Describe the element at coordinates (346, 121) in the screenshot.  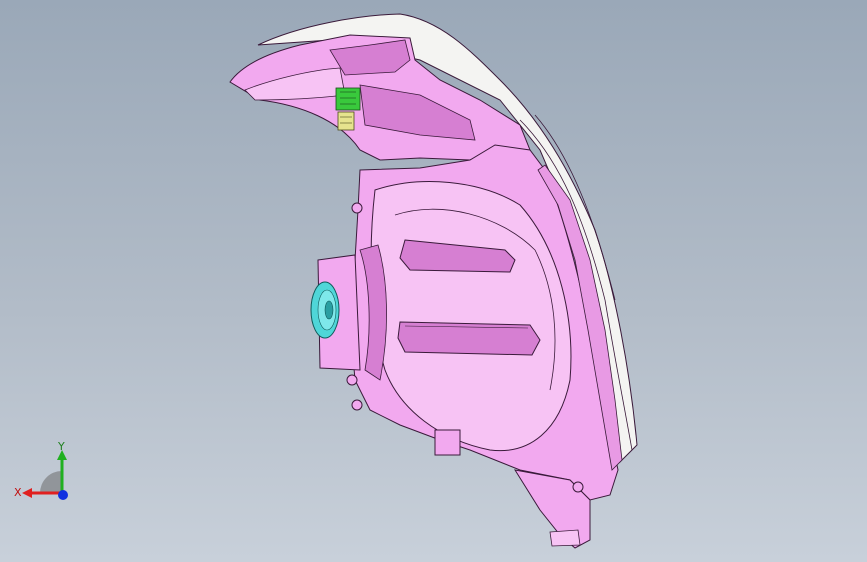
I see `yellow-clip` at that location.